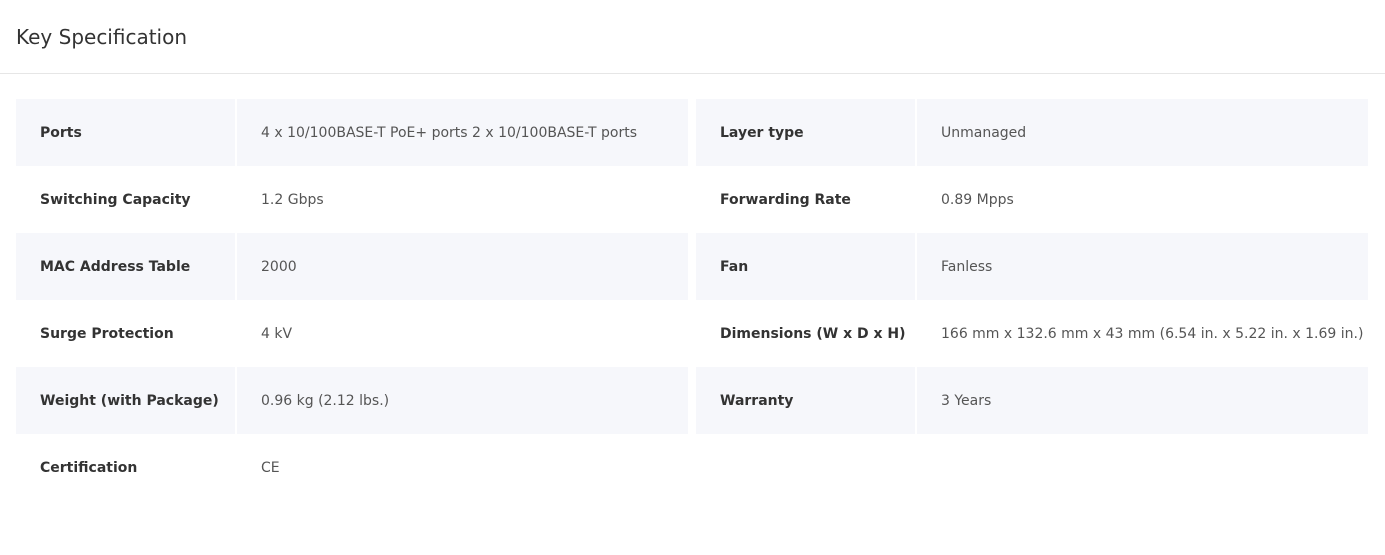 The height and width of the screenshot is (555, 1385). What do you see at coordinates (977, 199) in the screenshot?
I see `spec-value: 0.89 Mpps` at bounding box center [977, 199].